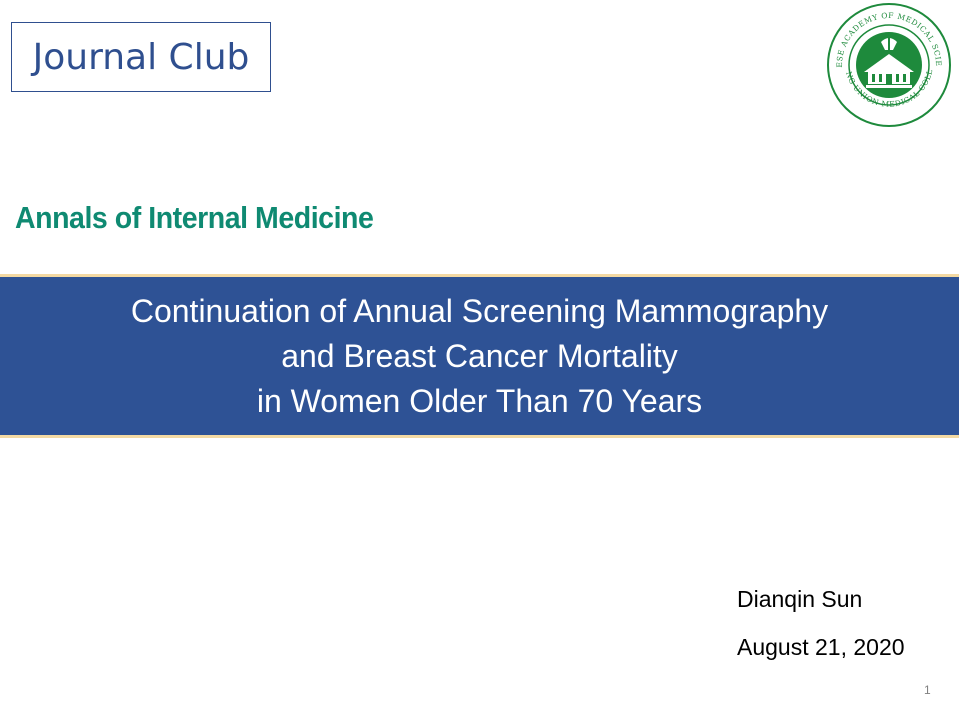 This screenshot has width=959, height=707. I want to click on title-band-bottom-rule, so click(479, 436).